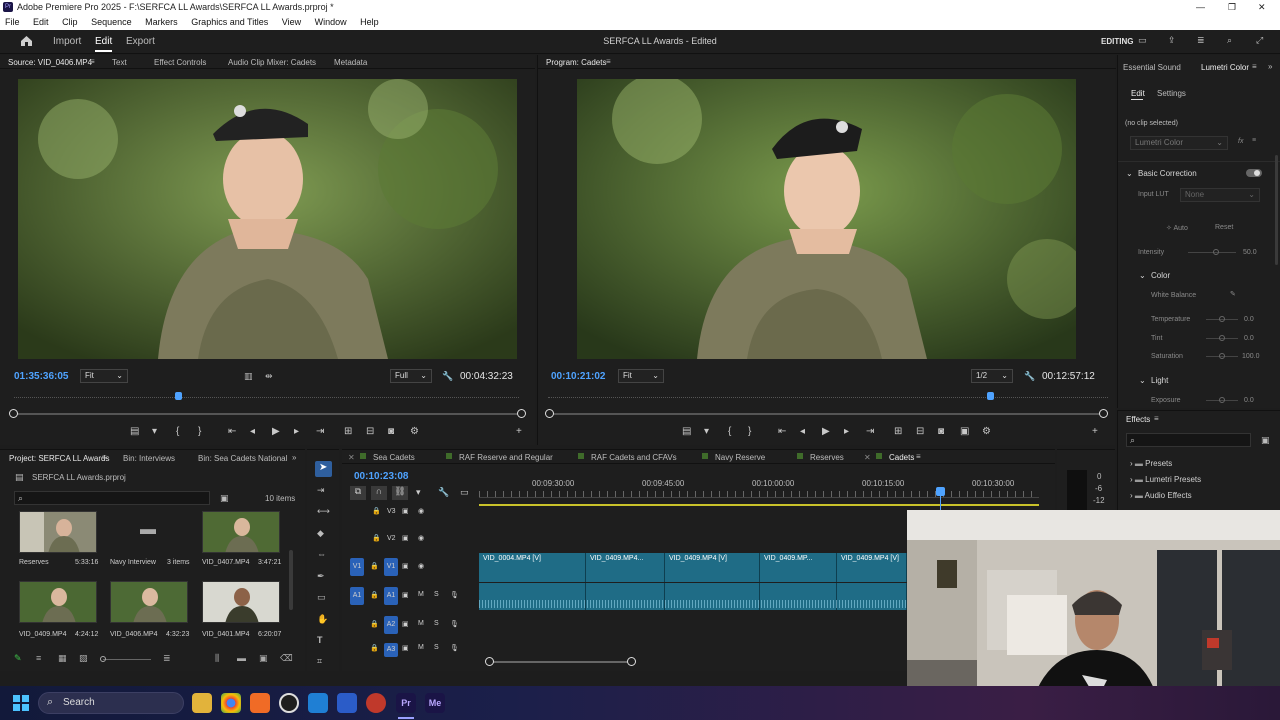 The width and height of the screenshot is (1280, 720). What do you see at coordinates (1129, 173) in the screenshot?
I see `basic-correction-chevron-icon: ⌄` at bounding box center [1129, 173].